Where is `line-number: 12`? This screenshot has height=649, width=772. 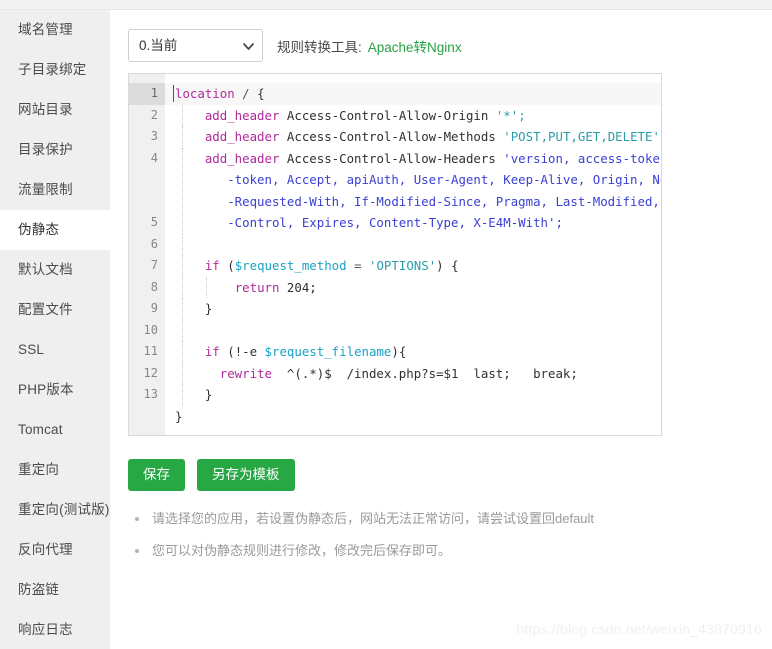 line-number: 12 is located at coordinates (150, 372).